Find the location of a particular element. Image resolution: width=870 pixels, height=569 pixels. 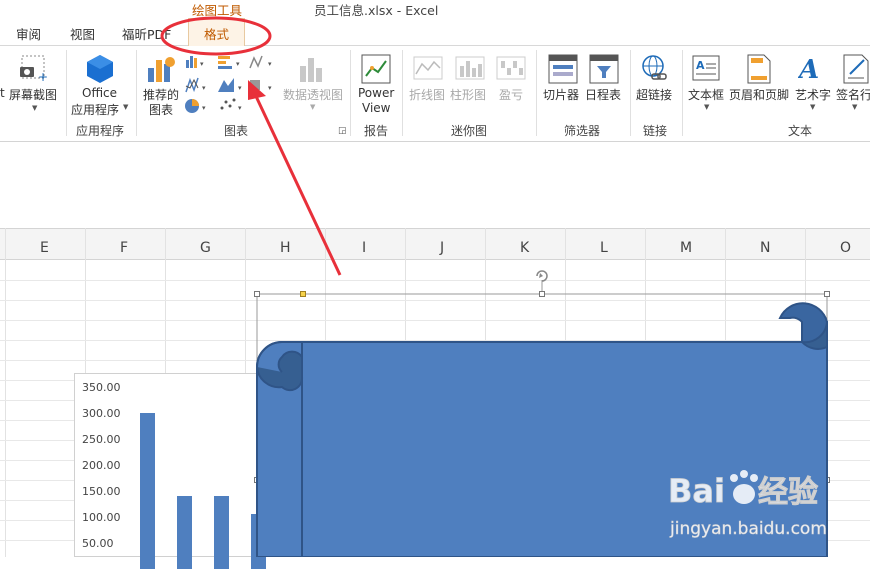

svg-text: Bai is located at coordinates (696, 491).